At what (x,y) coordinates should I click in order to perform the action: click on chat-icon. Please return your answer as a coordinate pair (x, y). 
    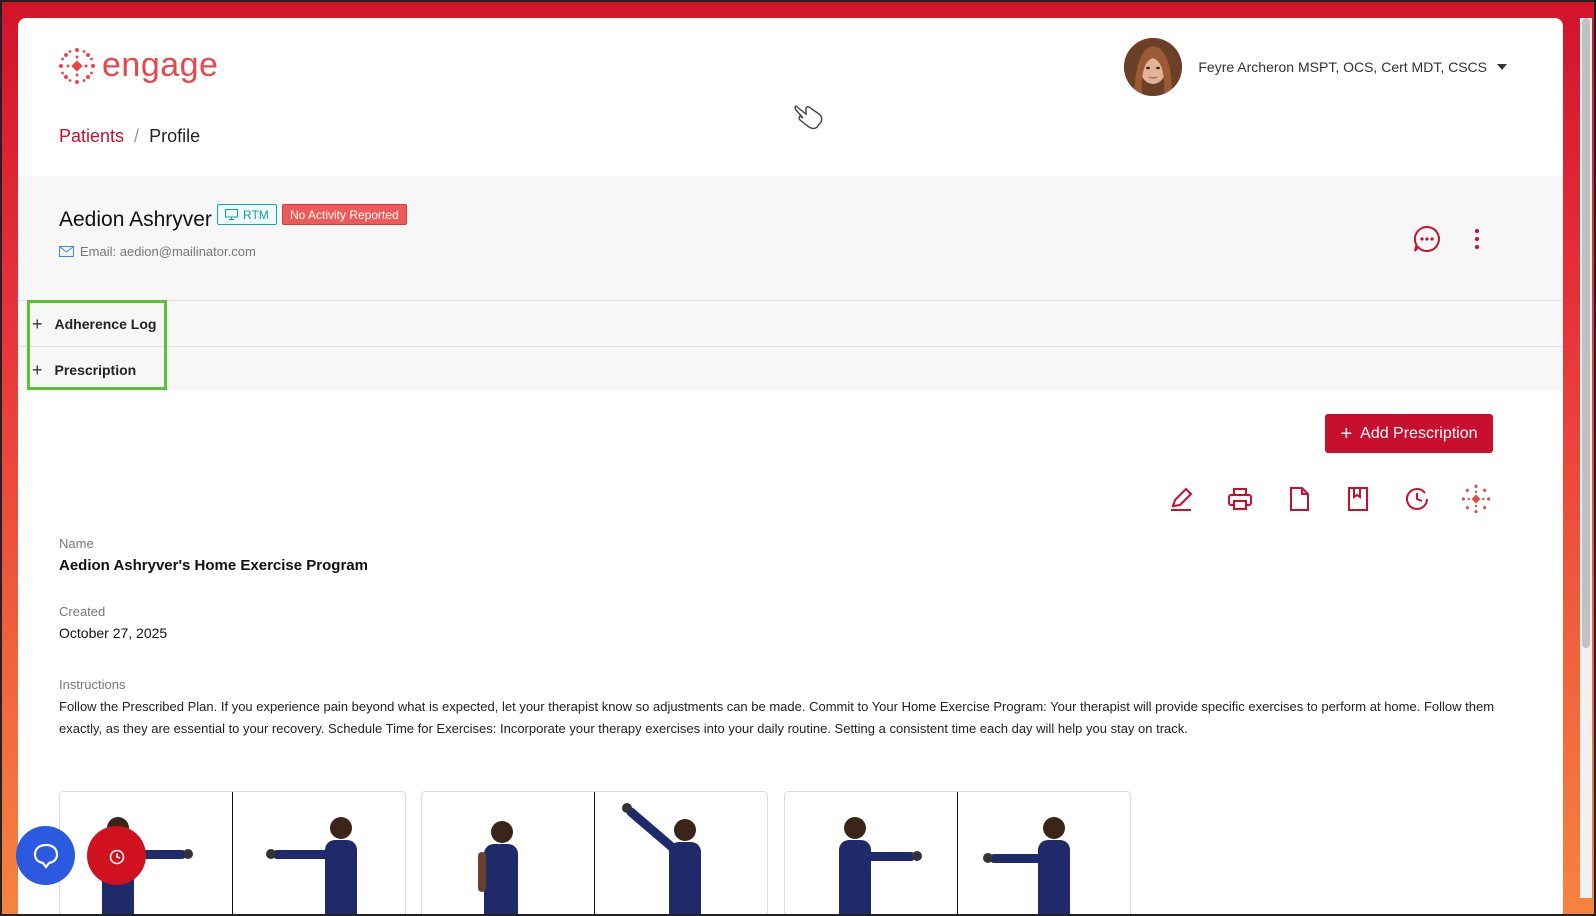
    Looking at the image, I should click on (1427, 239).